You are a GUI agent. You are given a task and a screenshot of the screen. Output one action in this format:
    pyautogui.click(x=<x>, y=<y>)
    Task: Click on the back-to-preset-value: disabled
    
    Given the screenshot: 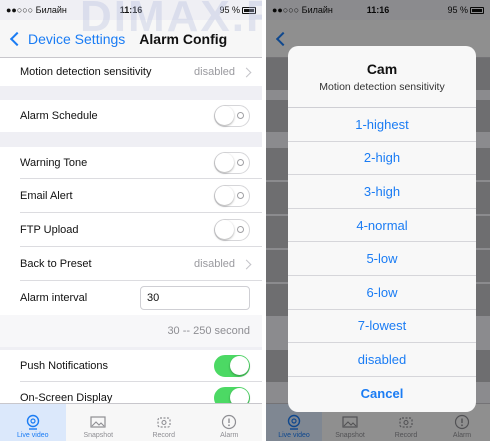 What is the action you would take?
    pyautogui.click(x=214, y=264)
    